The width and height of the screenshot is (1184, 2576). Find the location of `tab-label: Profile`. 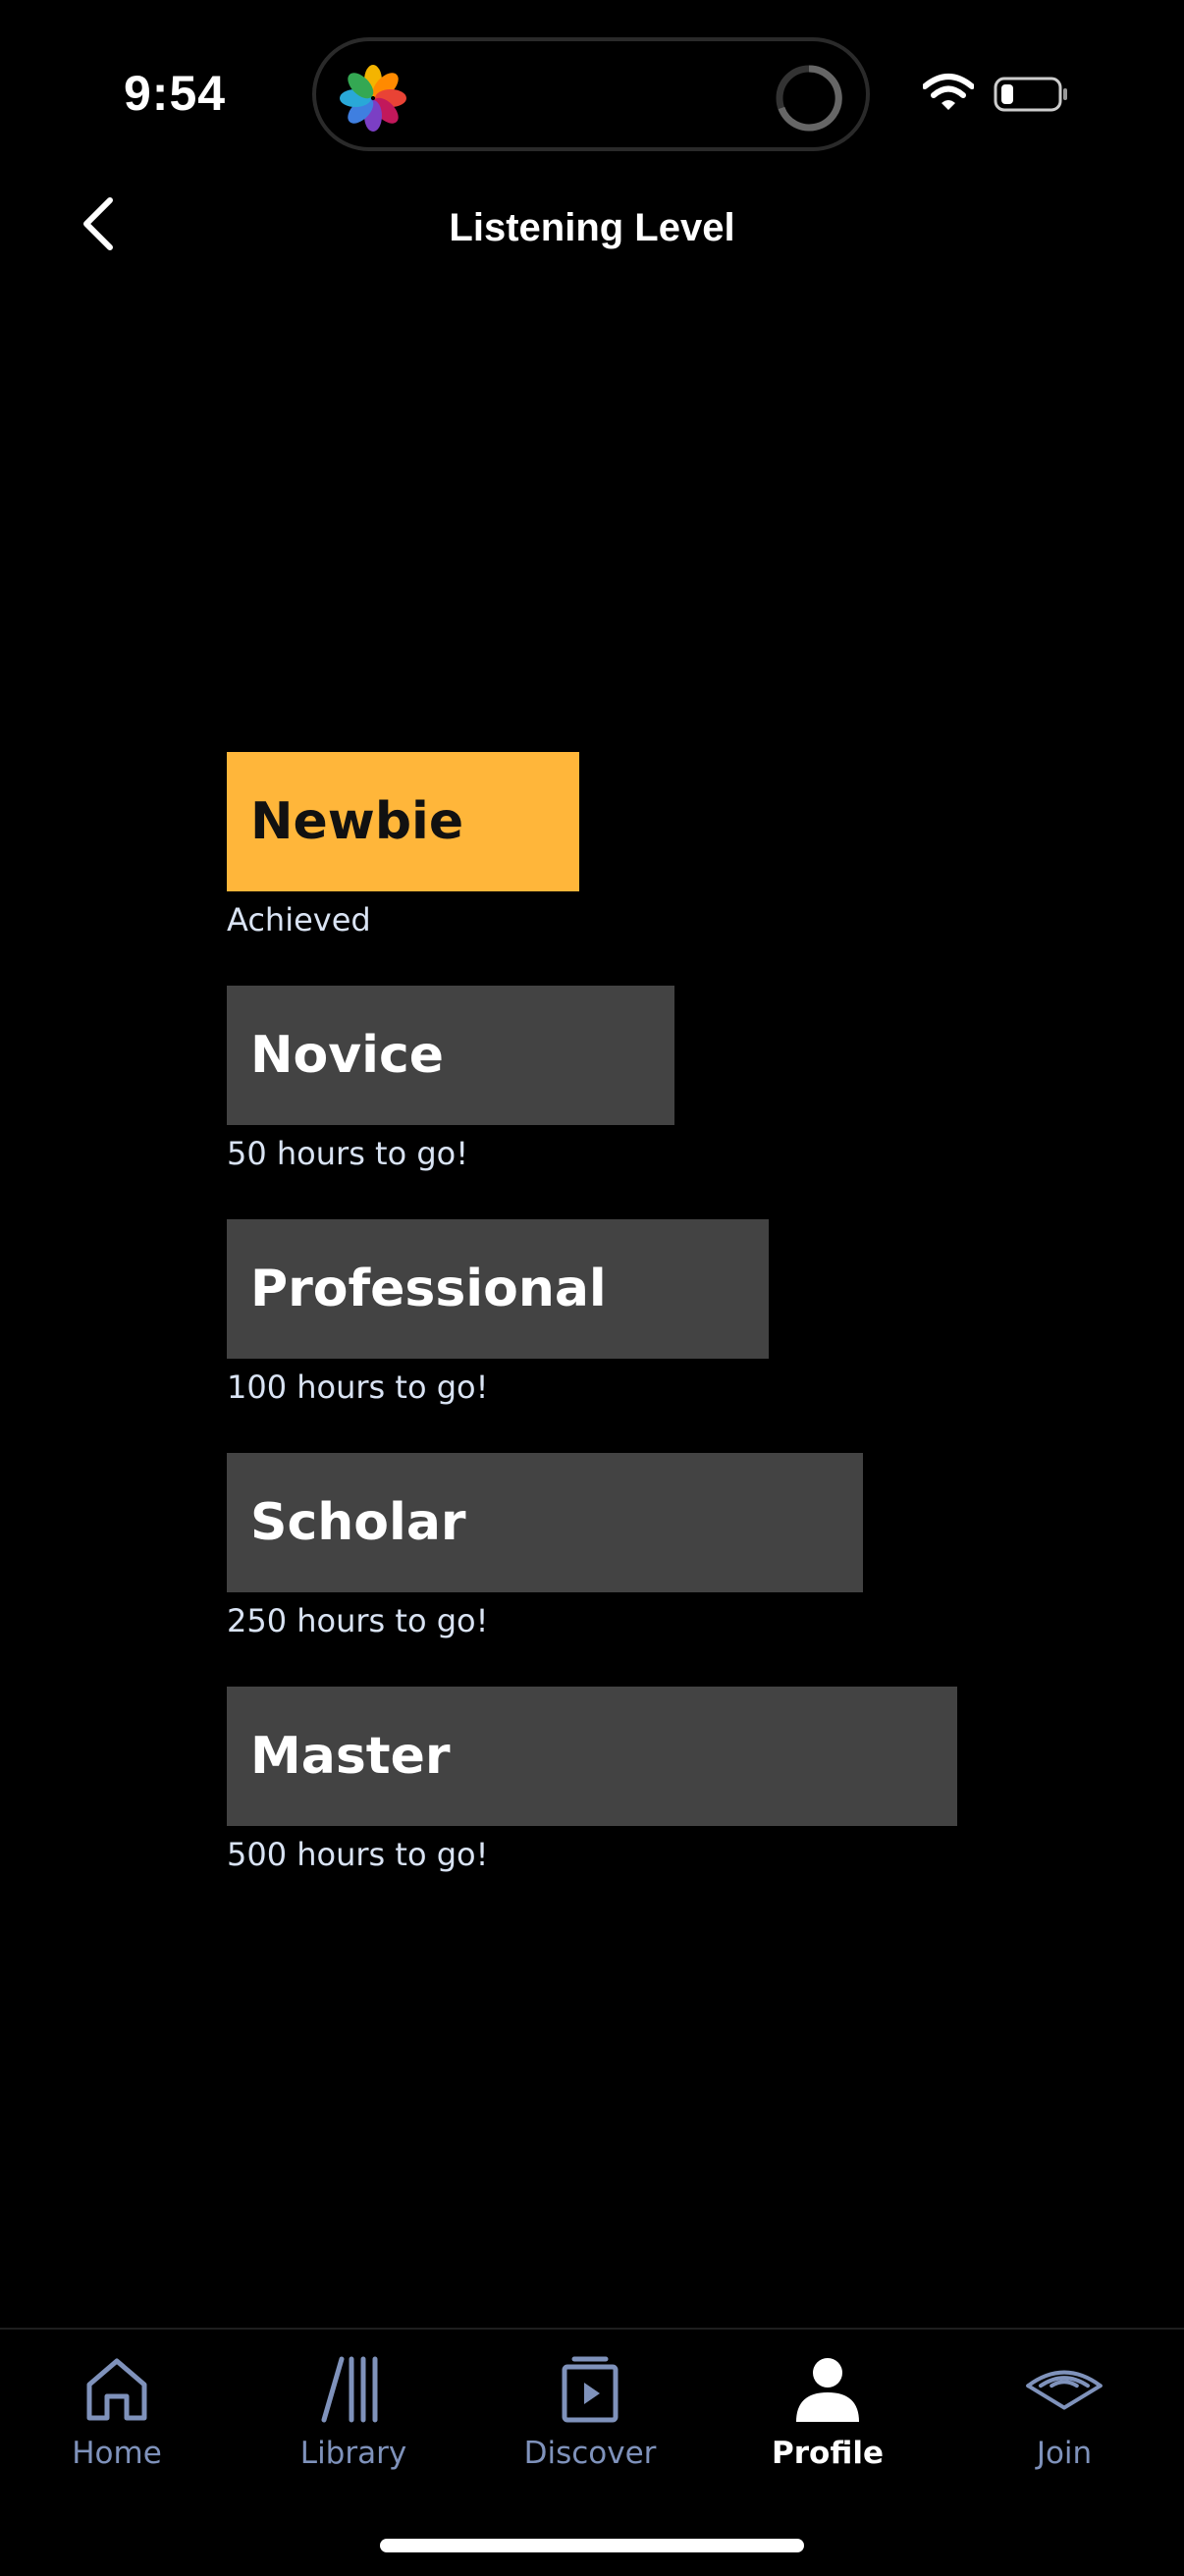

tab-label: Profile is located at coordinates (828, 2453).